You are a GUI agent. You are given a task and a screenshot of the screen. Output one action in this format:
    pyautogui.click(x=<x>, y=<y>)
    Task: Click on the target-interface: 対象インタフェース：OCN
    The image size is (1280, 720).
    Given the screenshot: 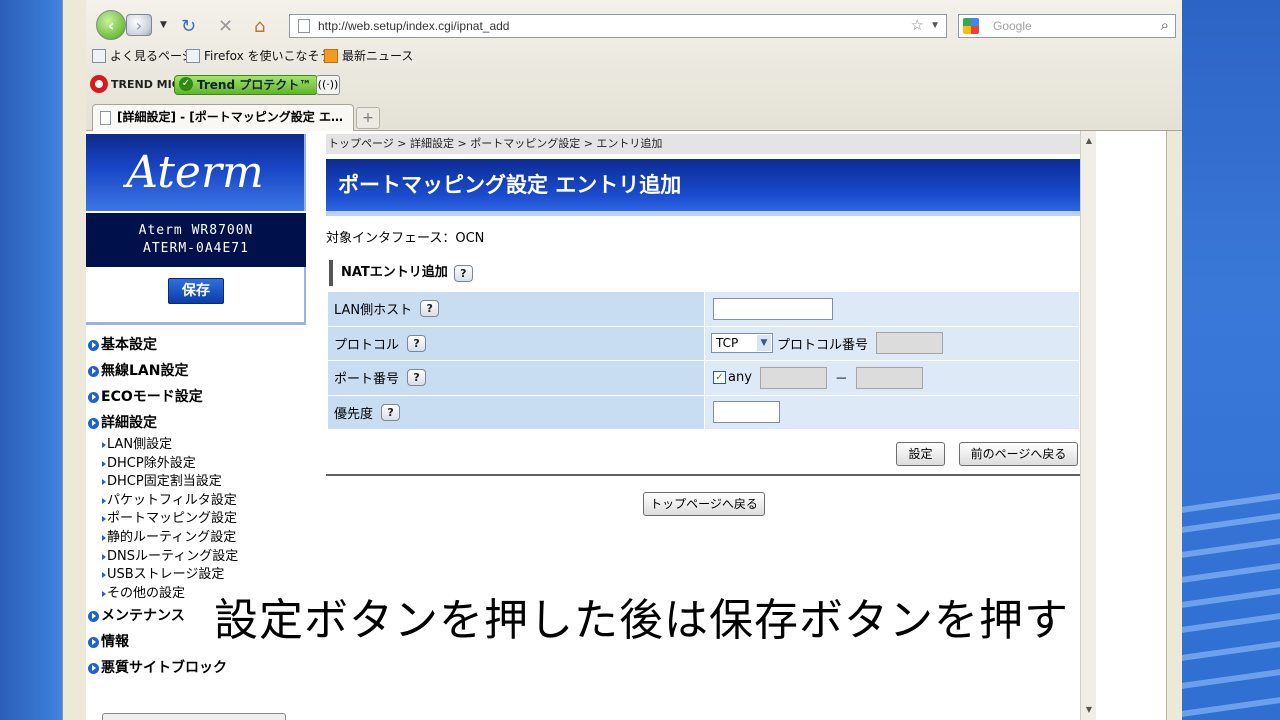 What is the action you would take?
    pyautogui.click(x=405, y=238)
    